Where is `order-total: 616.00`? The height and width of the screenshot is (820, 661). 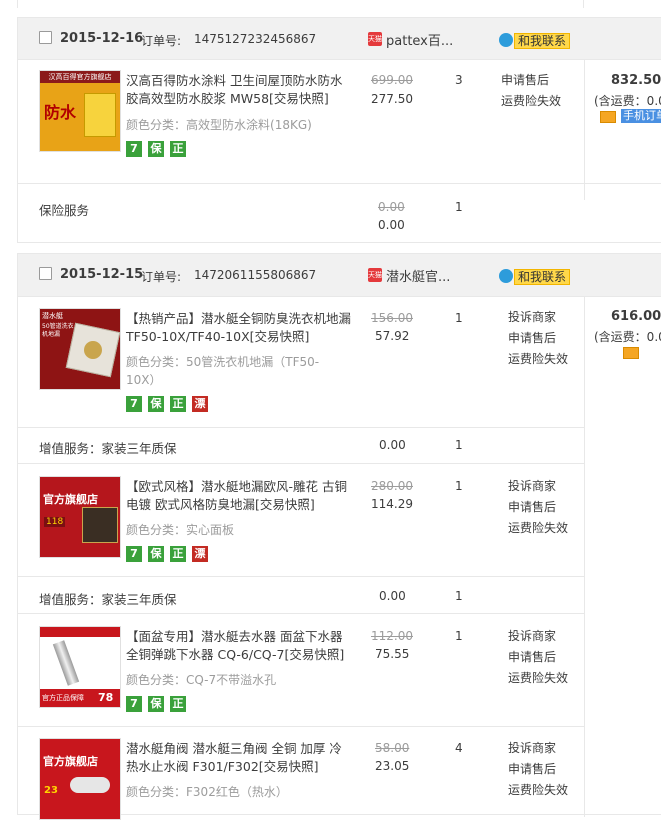
order-total: 616.00 is located at coordinates (636, 316).